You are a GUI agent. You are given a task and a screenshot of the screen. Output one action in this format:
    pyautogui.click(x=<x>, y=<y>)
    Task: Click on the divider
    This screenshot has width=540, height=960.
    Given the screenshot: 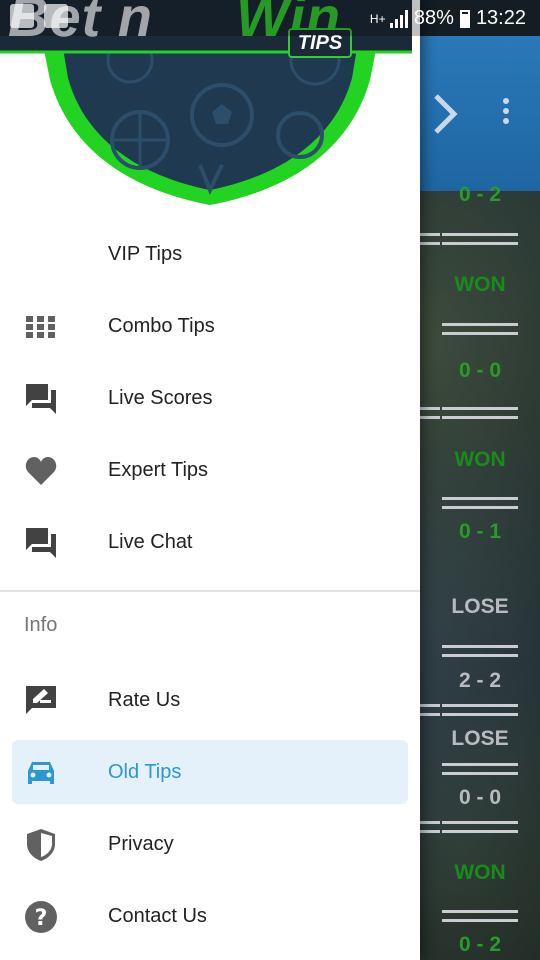 What is the action you would take?
    pyautogui.click(x=210, y=591)
    